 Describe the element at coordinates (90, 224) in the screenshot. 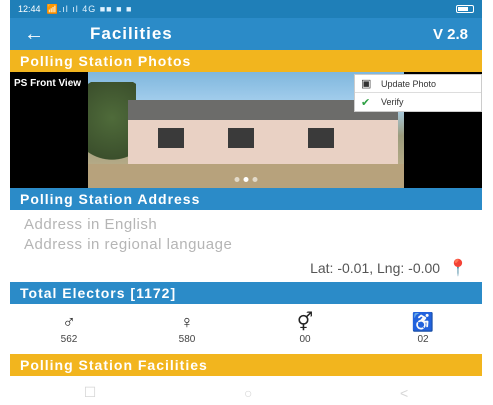

I see `address-english-field: Address in English` at that location.